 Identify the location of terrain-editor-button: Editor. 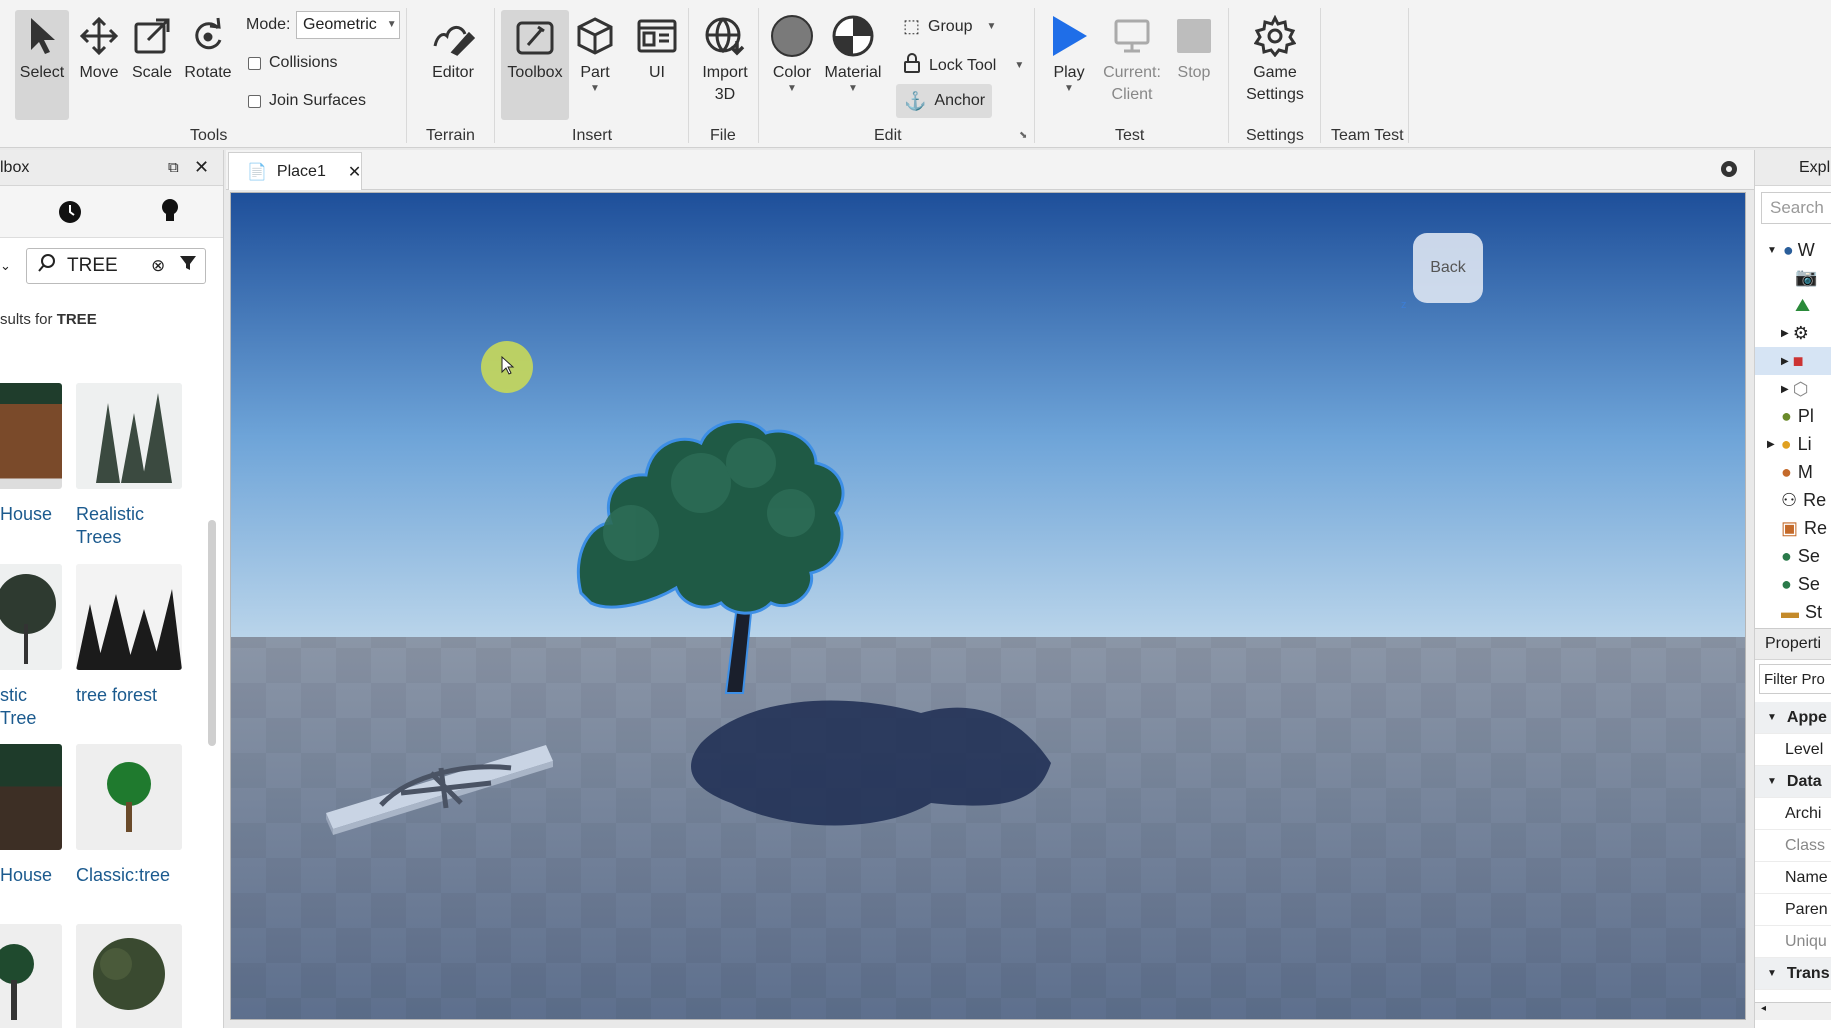
(453, 47).